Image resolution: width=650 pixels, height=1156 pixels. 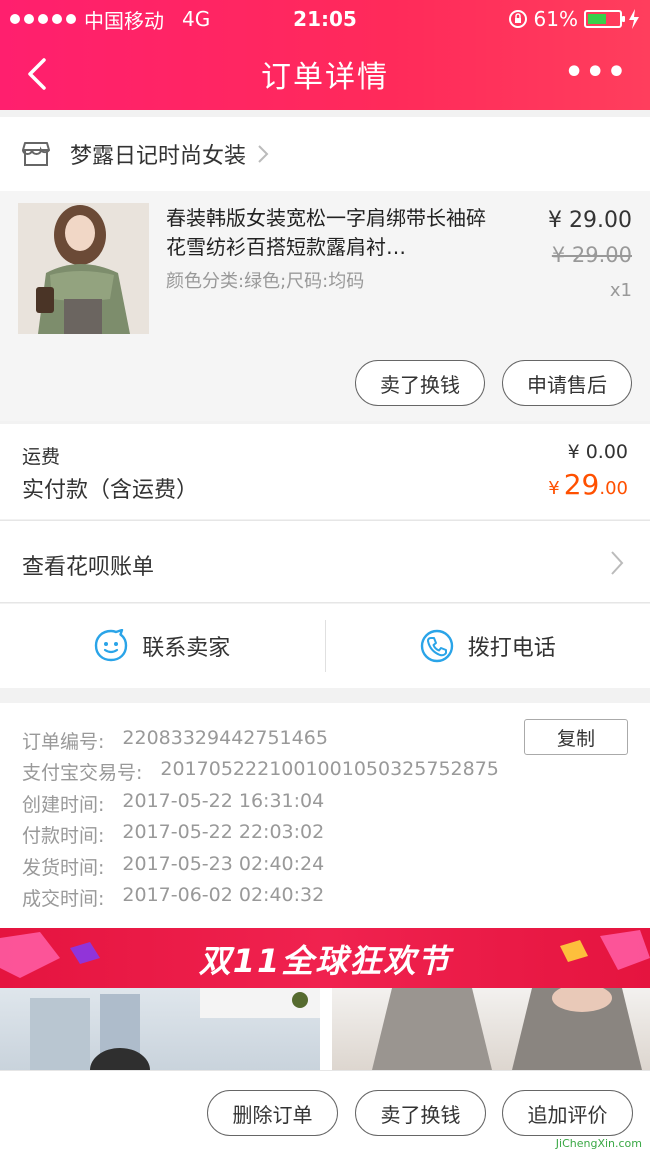 I want to click on copy-order-button: 复制, so click(x=576, y=737).